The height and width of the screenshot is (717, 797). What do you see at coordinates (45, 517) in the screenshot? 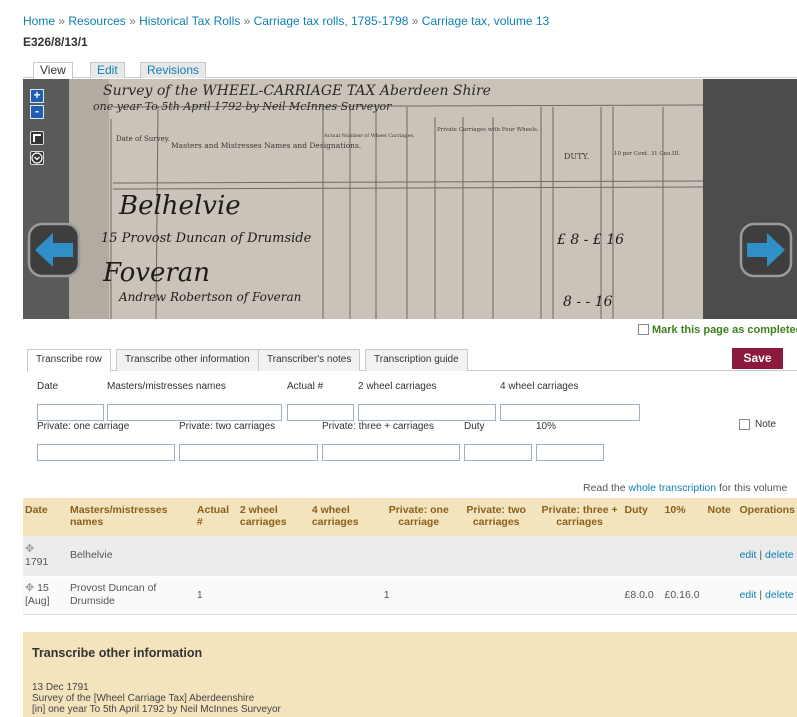
I see `header-date: Date` at bounding box center [45, 517].